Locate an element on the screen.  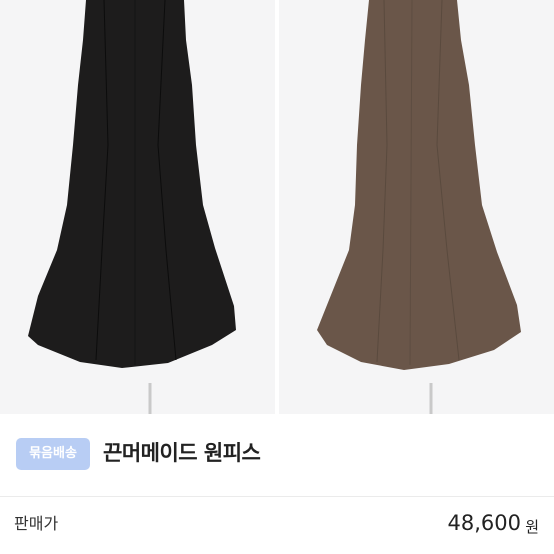
product-title: 끈머메이드 원피스 is located at coordinates (182, 453).